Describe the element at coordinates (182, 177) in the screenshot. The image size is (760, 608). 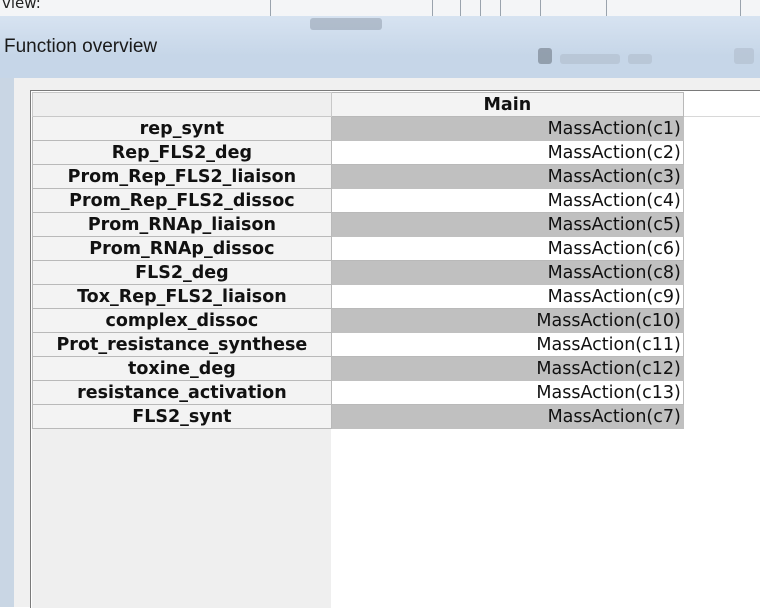
I see `row-header: Prom_Rep_FLS2_liaison` at that location.